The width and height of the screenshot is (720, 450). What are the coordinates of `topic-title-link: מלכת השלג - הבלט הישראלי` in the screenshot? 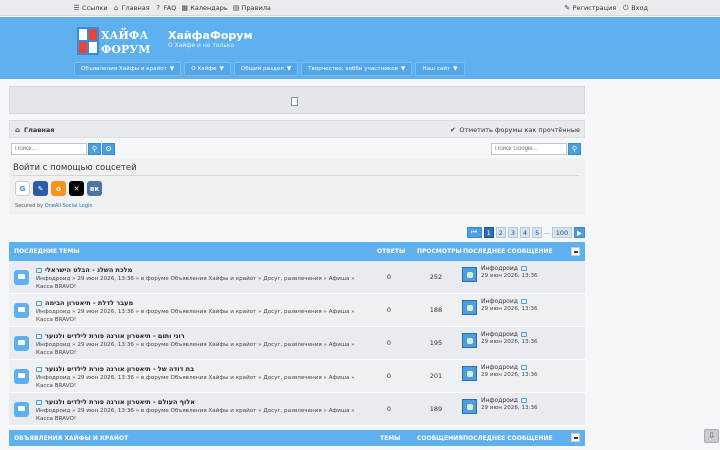 It's located at (84, 270).